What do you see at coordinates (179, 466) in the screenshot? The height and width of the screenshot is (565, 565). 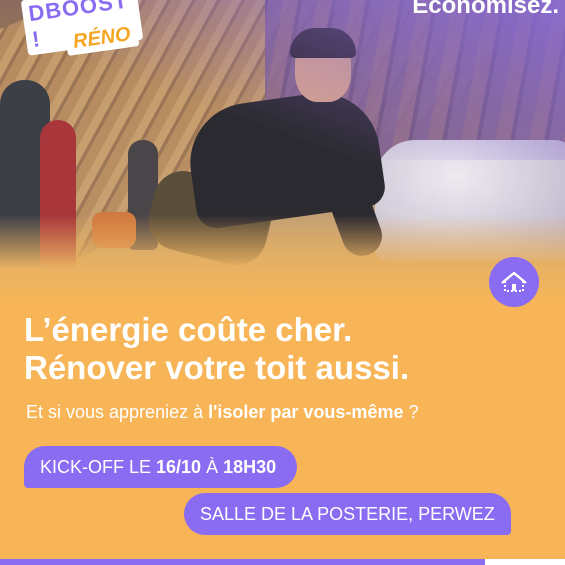 I see `kickoff-date: 16/10` at bounding box center [179, 466].